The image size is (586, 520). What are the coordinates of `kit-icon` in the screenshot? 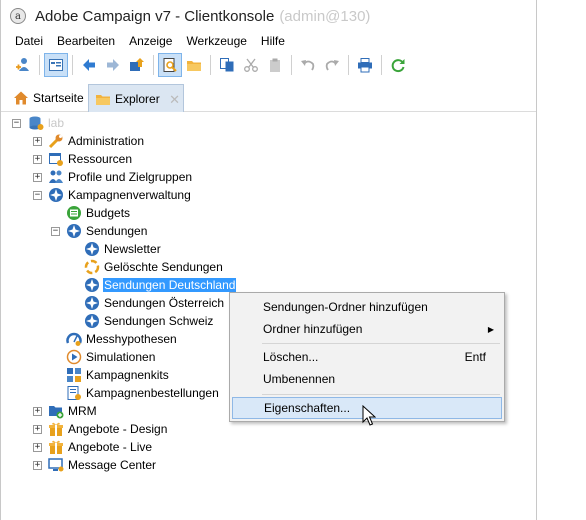 It's located at (74, 375).